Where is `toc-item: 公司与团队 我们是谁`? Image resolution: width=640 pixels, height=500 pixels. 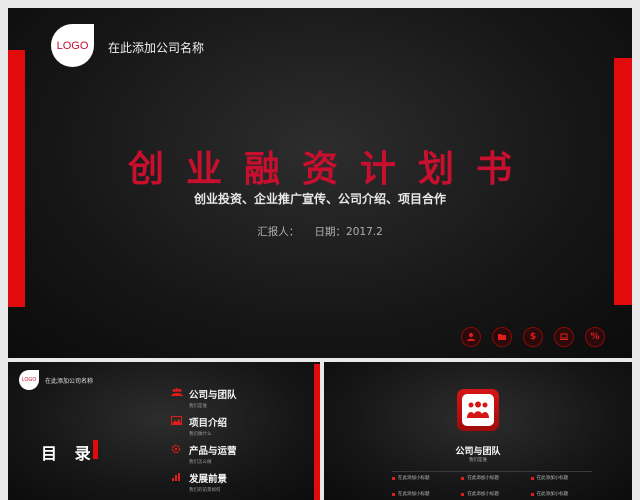 toc-item: 公司与团队 我们是谁 is located at coordinates (204, 401).